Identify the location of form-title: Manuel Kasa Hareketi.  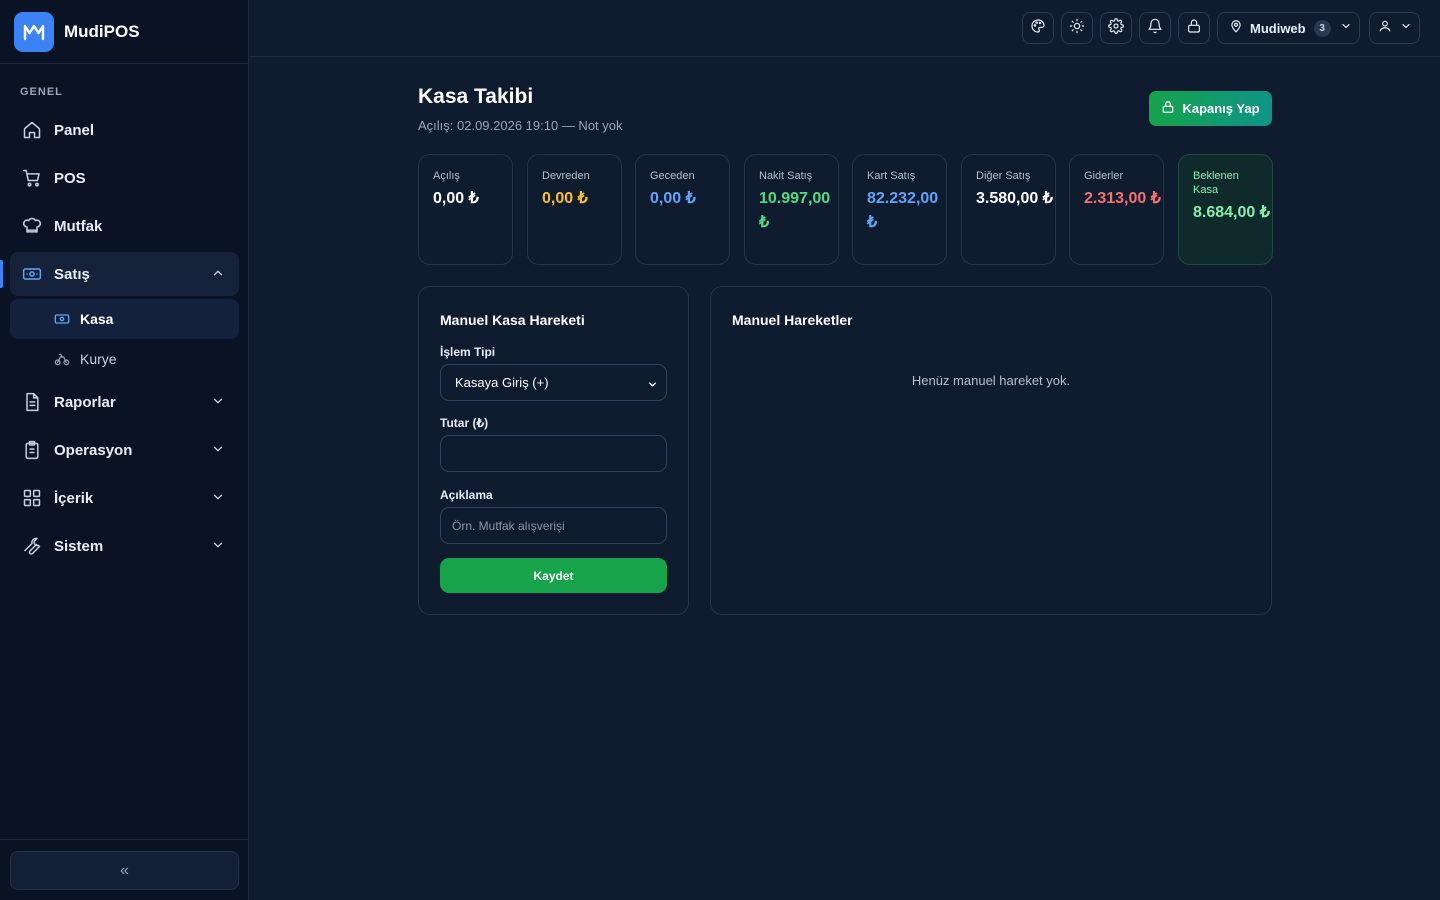
(512, 320).